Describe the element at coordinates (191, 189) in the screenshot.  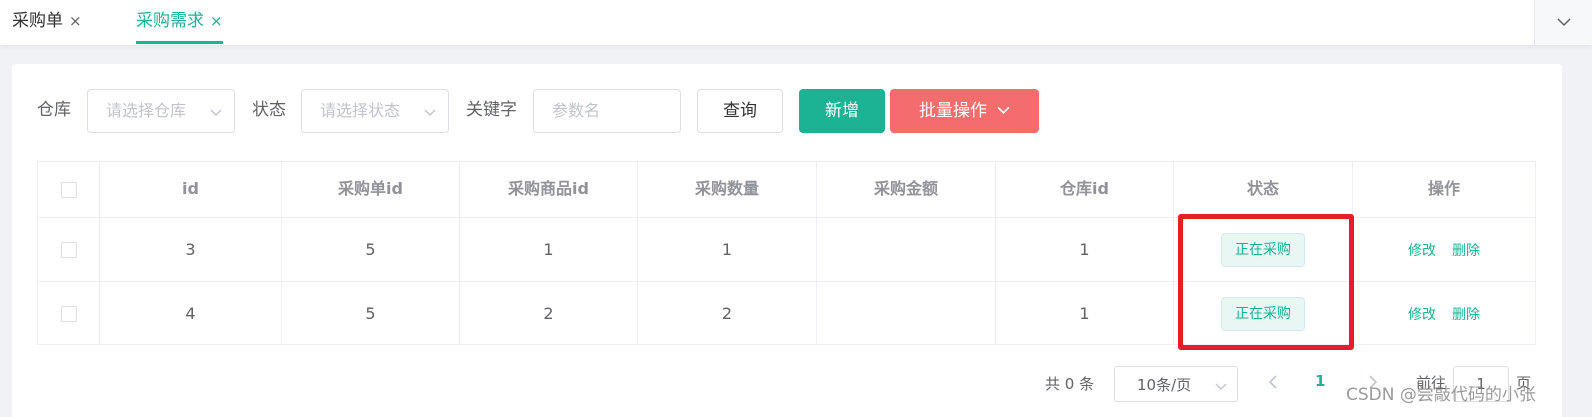
I see `header-id: id` at that location.